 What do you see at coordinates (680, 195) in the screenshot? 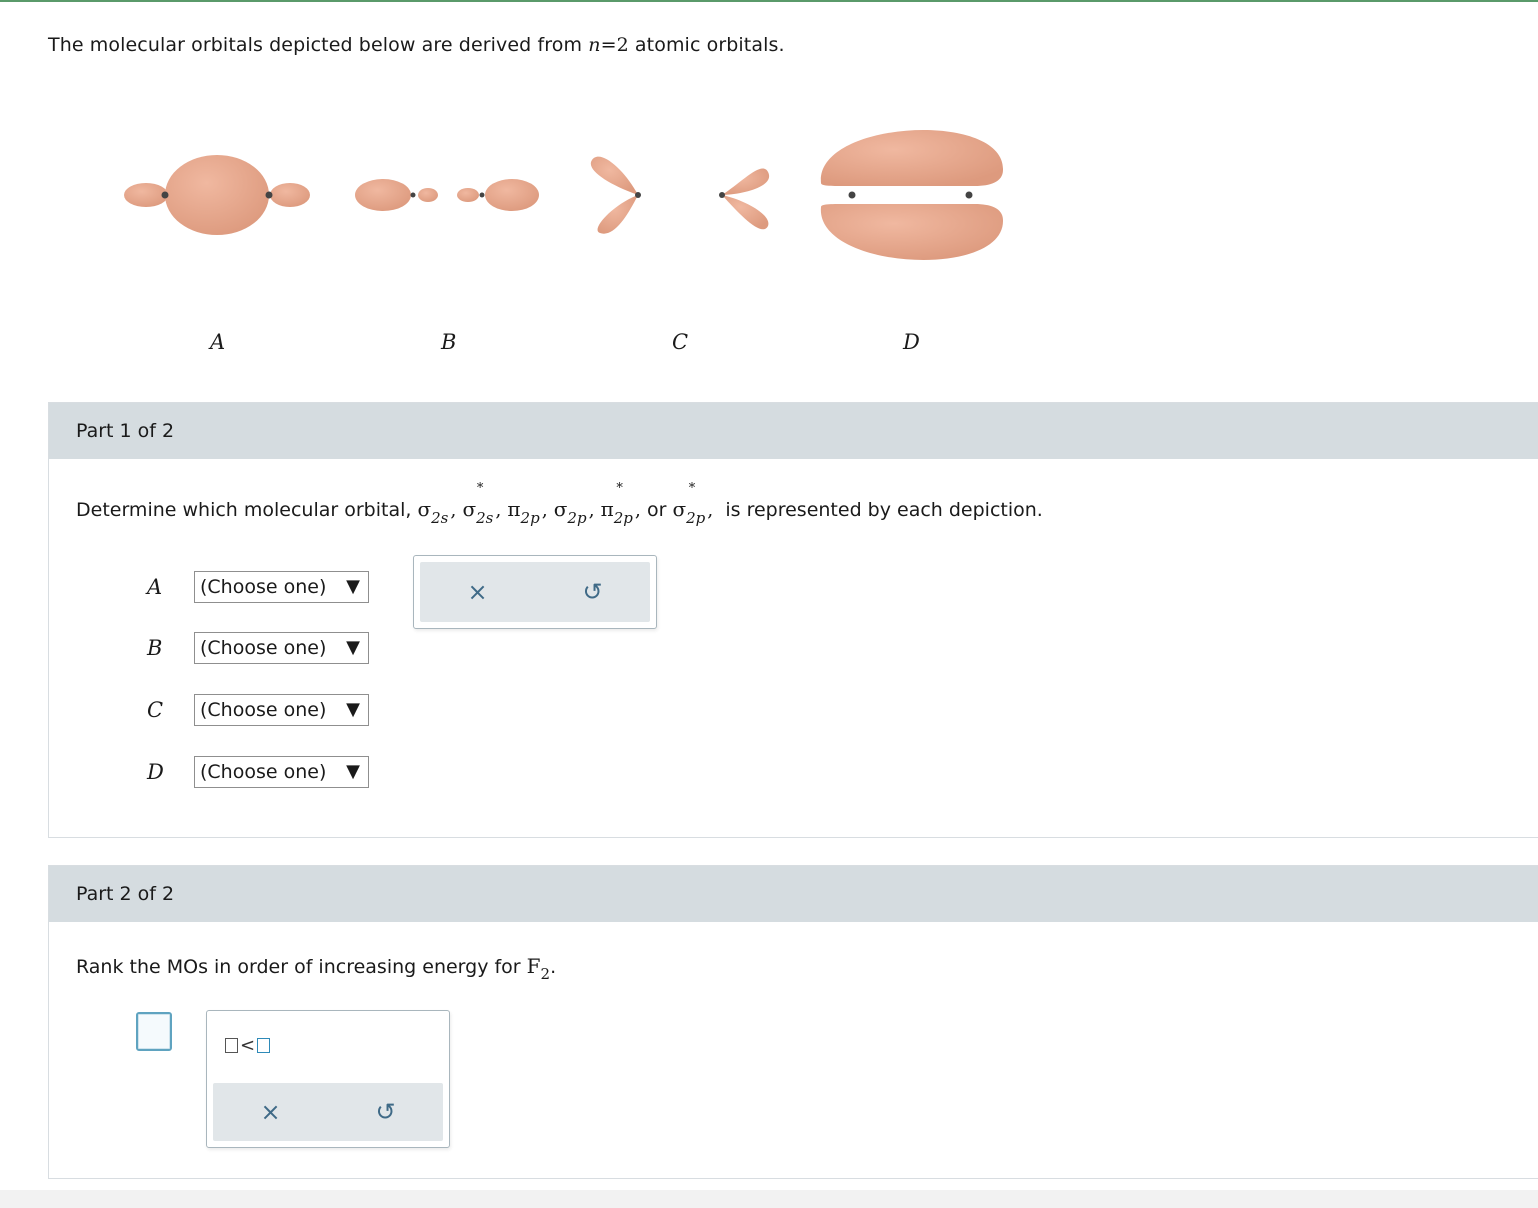
I see `orbital-c-image` at bounding box center [680, 195].